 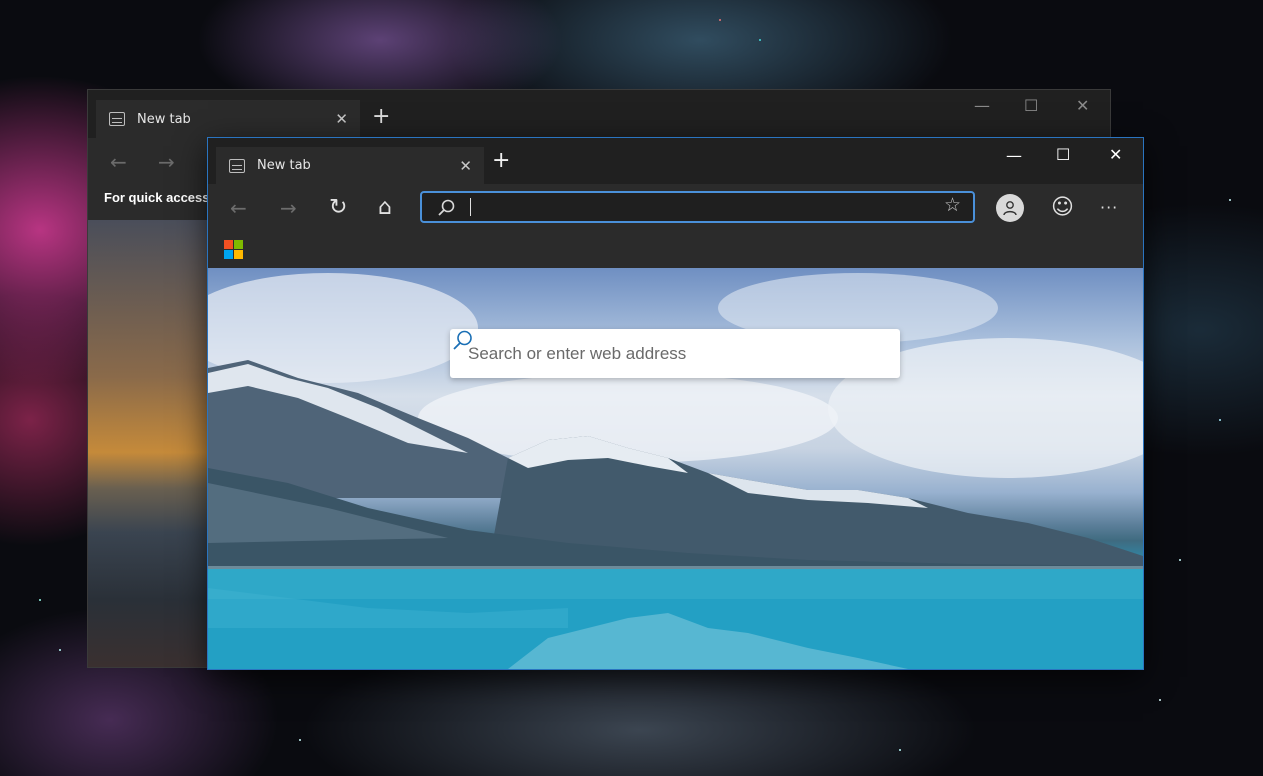 I want to click on person-icon, so click(x=1010, y=208).